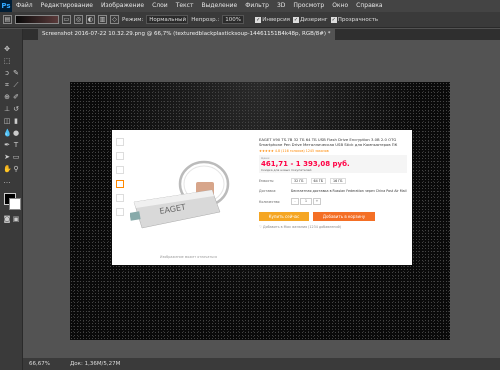 This screenshot has width=500, height=370. Describe the element at coordinates (37, 19) in the screenshot. I see `gradient-picker` at that location.